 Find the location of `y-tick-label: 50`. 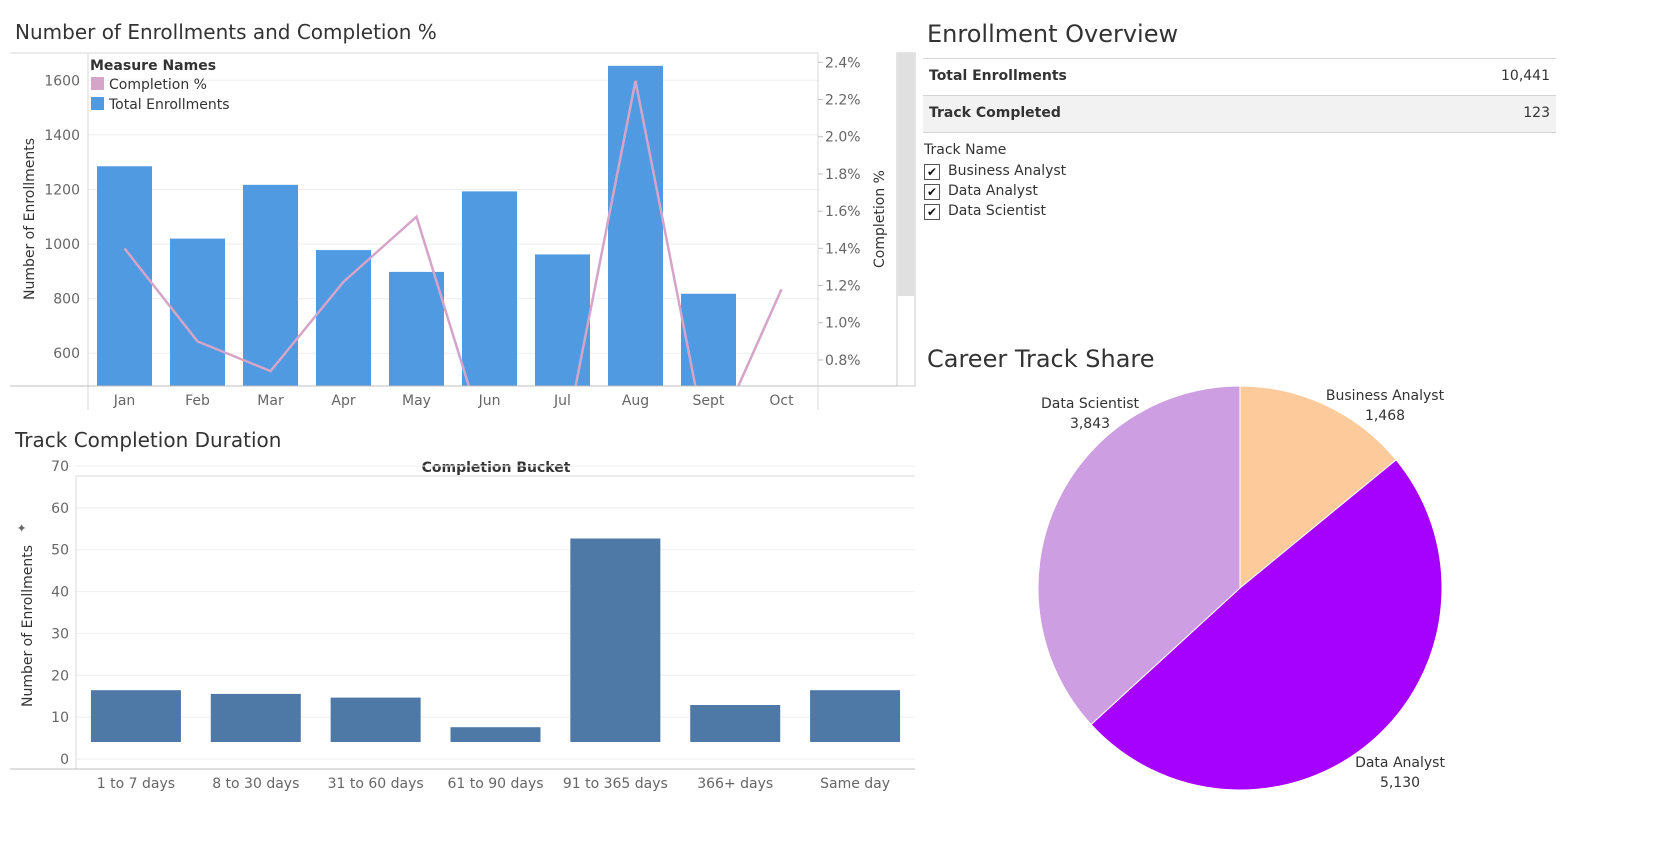

y-tick-label: 50 is located at coordinates (60, 551).